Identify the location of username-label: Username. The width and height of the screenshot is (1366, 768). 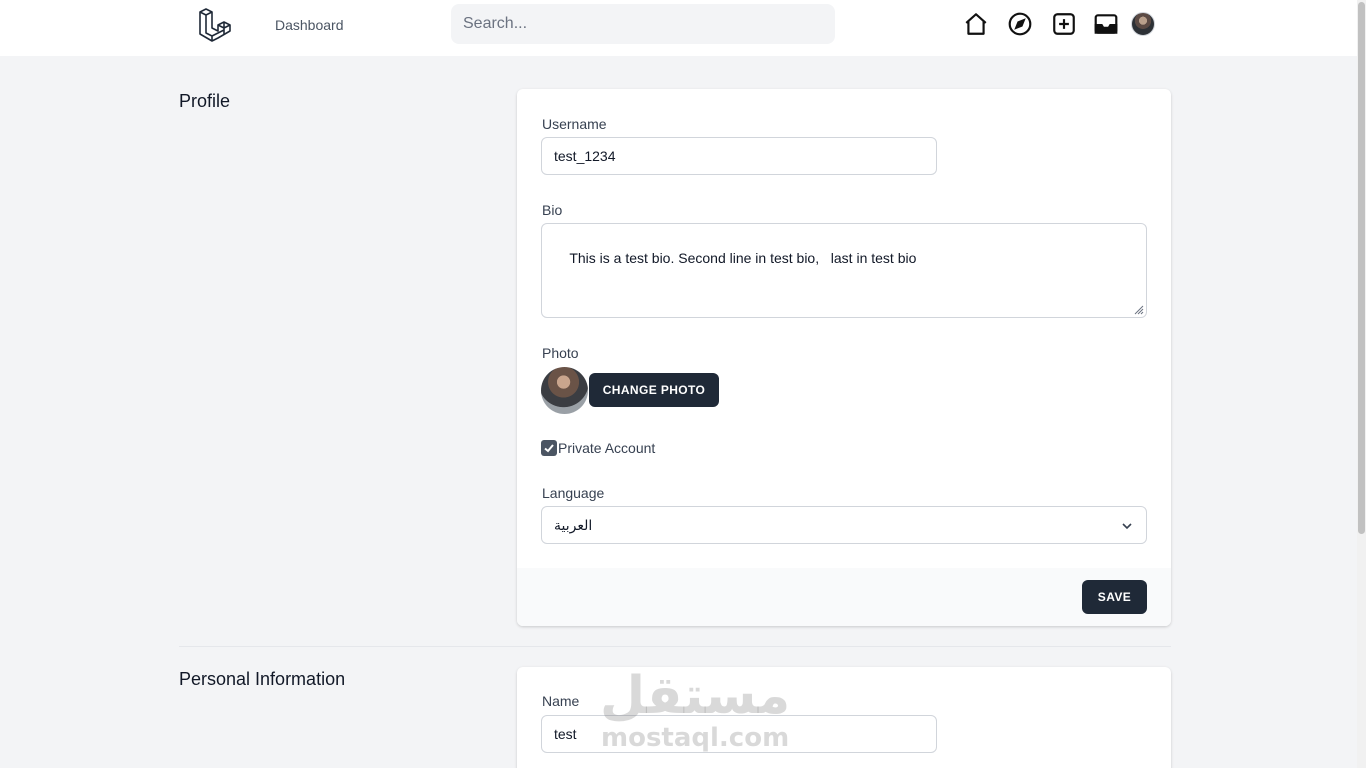
(574, 124).